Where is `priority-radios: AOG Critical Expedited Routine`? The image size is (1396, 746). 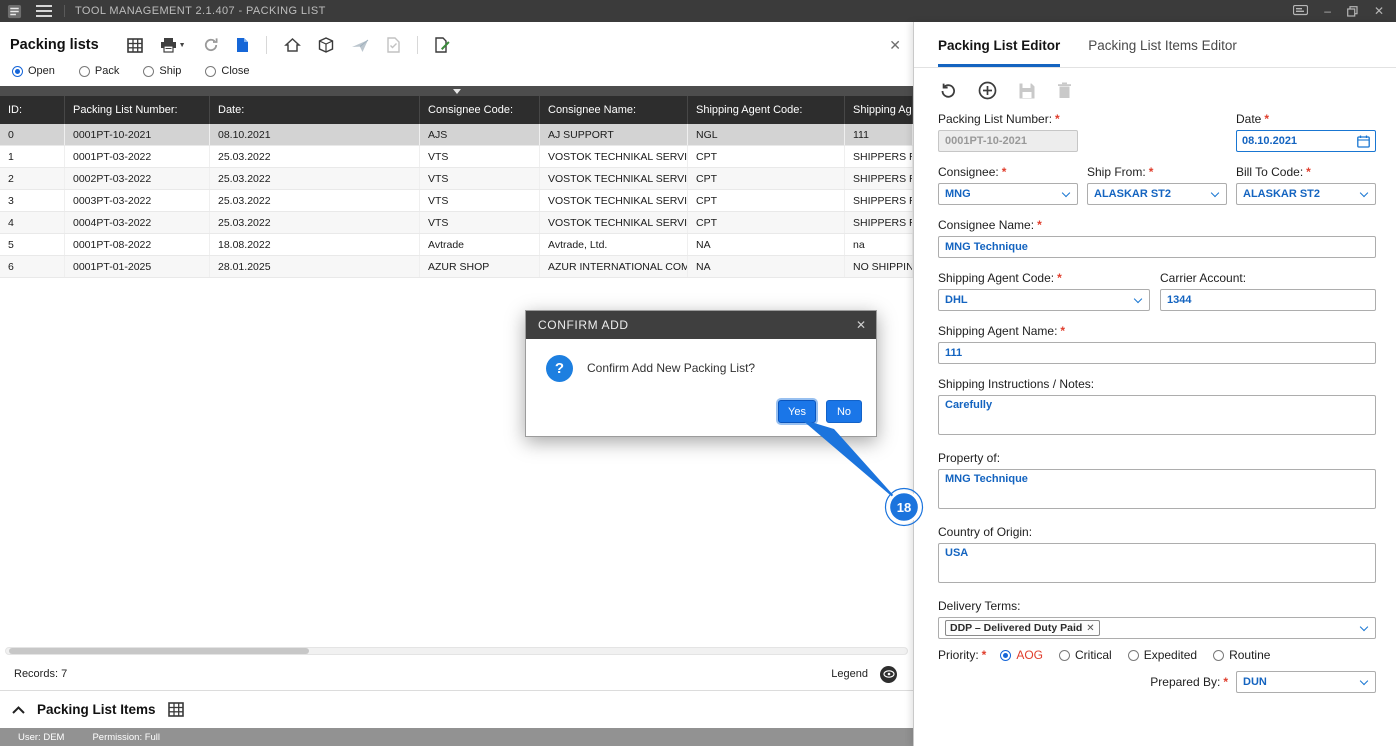
priority-radios: AOG Critical Expedited Routine is located at coordinates (1135, 655).